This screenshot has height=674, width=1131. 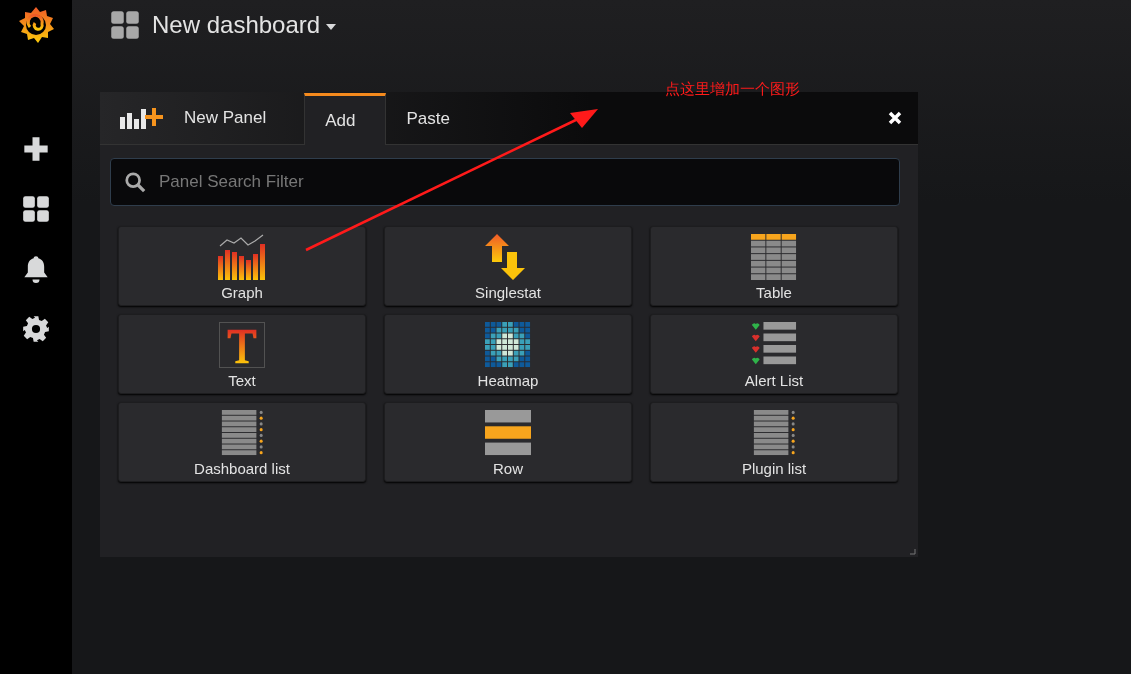 What do you see at coordinates (331, 27) in the screenshot?
I see `caret-icon` at bounding box center [331, 27].